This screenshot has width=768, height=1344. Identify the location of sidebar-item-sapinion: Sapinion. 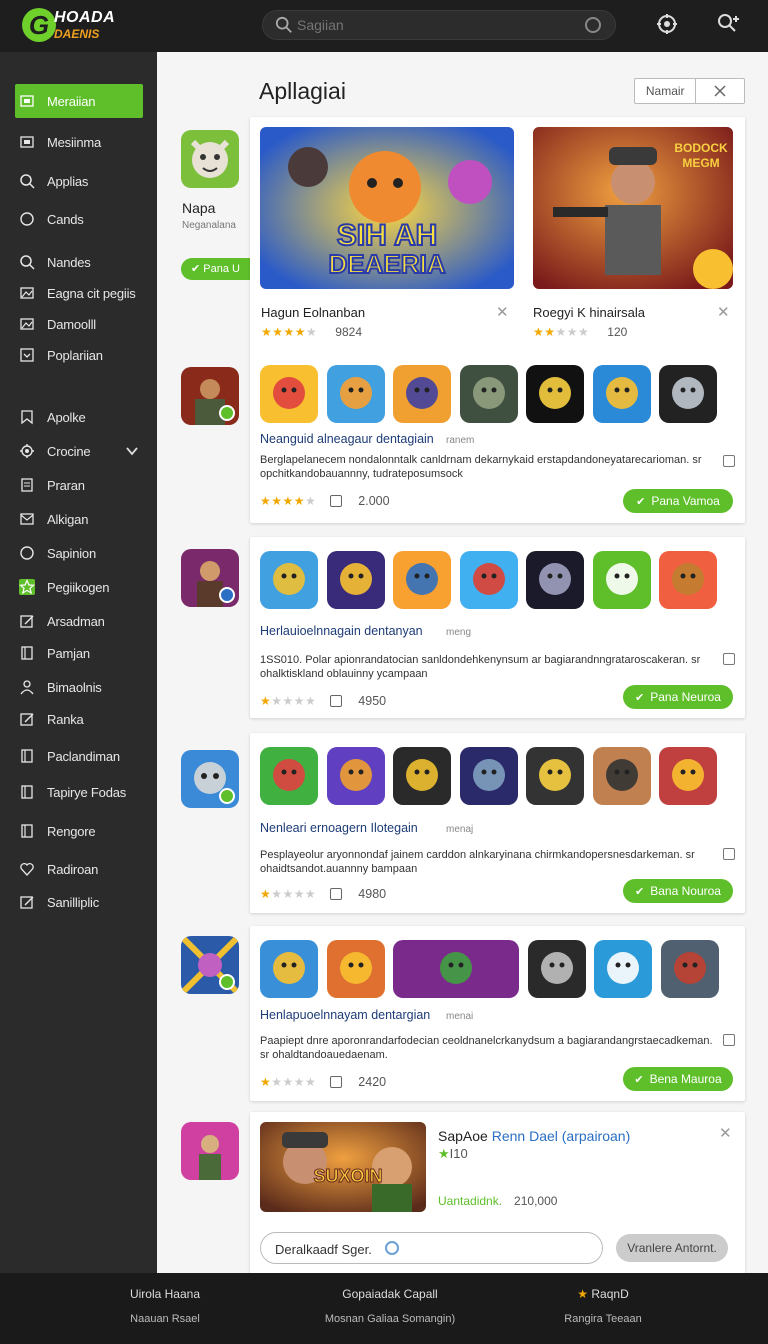
(79, 553).